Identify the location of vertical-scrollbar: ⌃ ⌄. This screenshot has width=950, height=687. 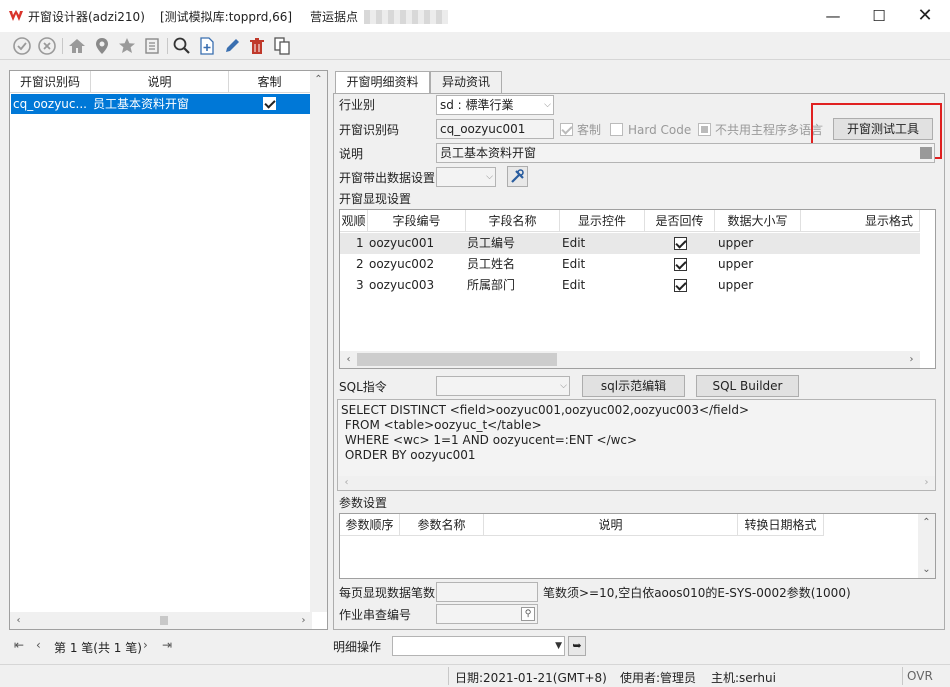
(926, 546).